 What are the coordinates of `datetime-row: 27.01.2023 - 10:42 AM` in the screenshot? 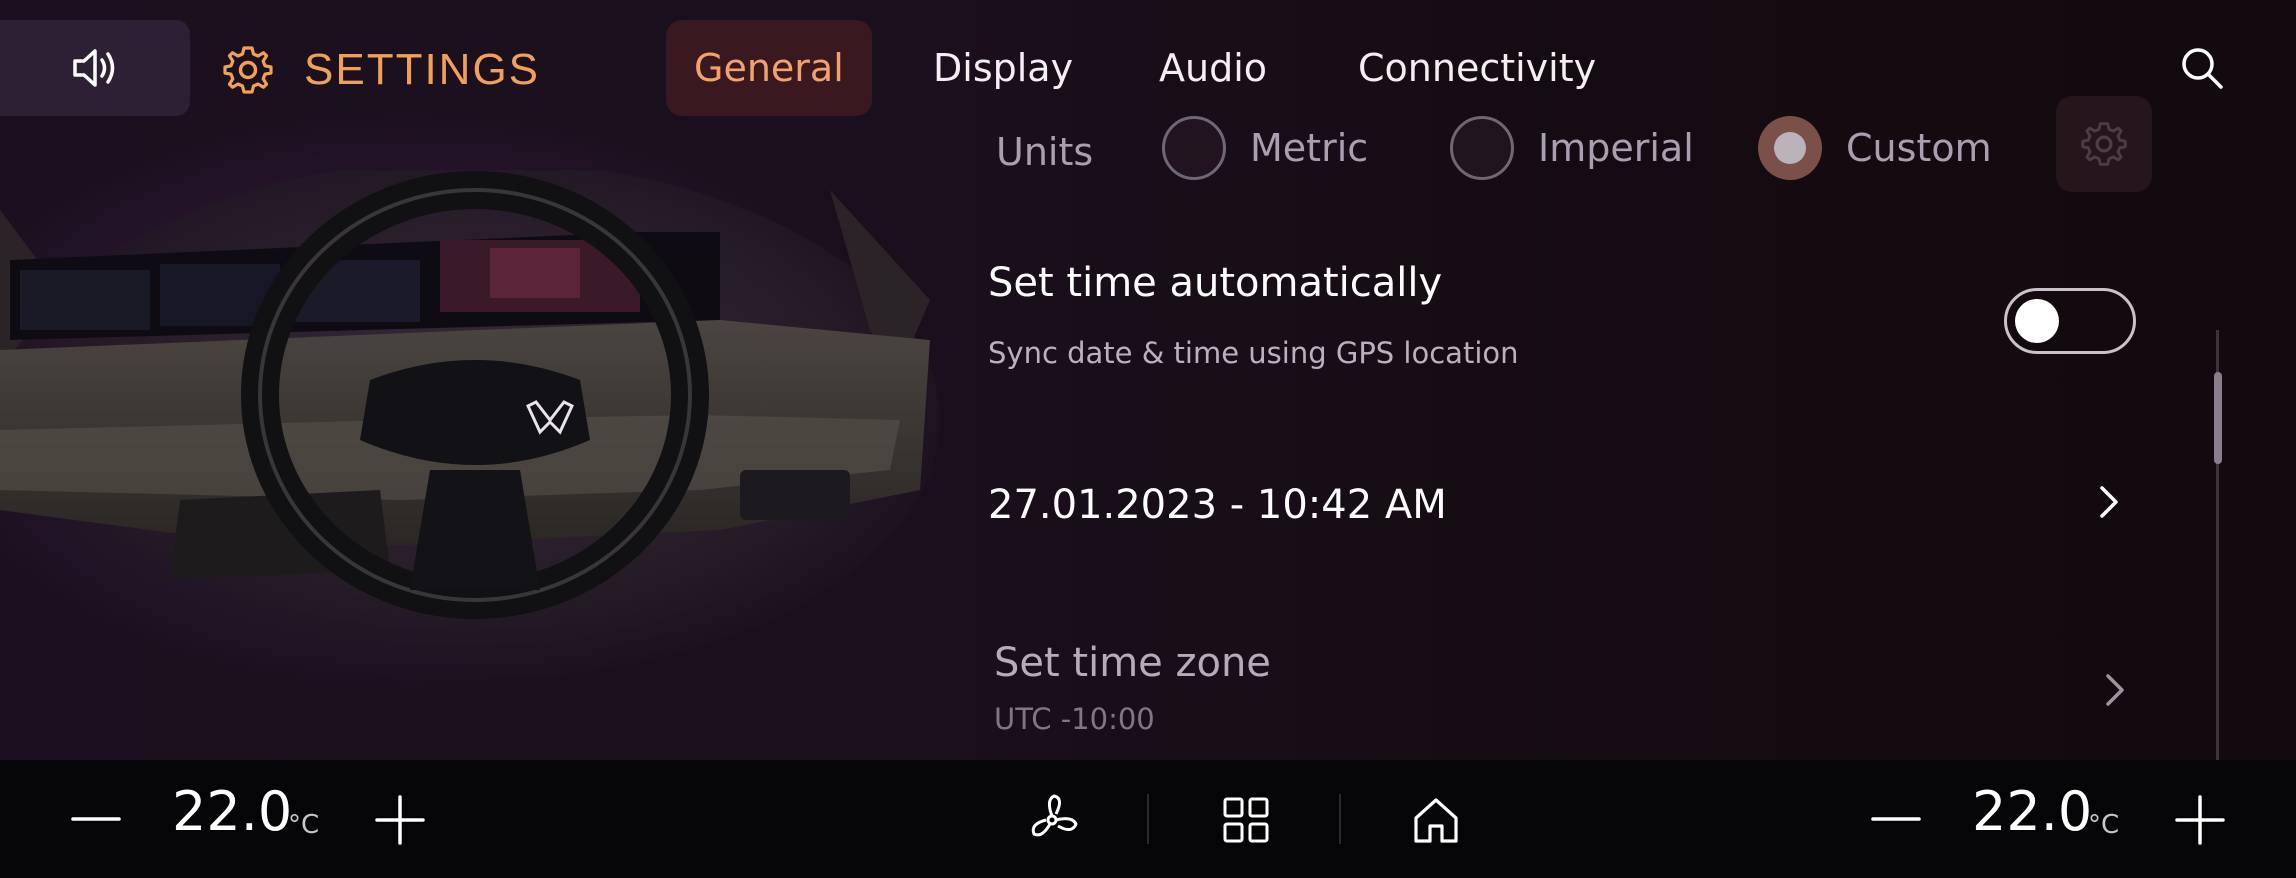 It's located at (1563, 502).